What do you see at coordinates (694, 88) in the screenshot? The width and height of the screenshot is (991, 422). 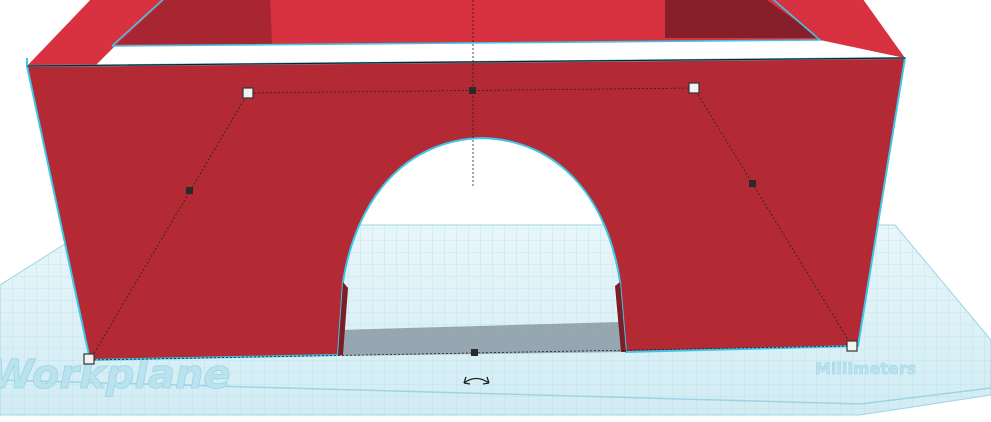 I see `corner-handle-back-right` at bounding box center [694, 88].